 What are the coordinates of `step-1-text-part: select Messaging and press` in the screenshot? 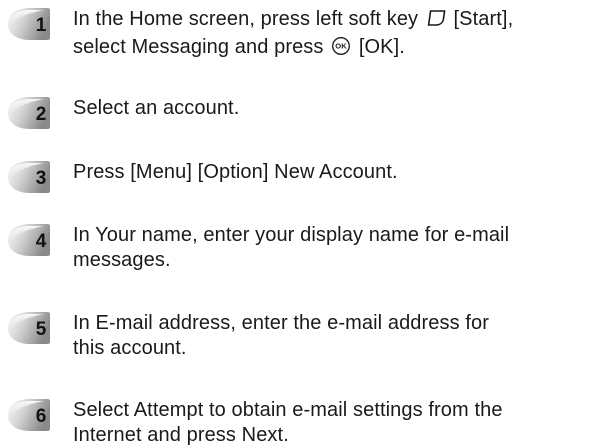 It's located at (198, 47).